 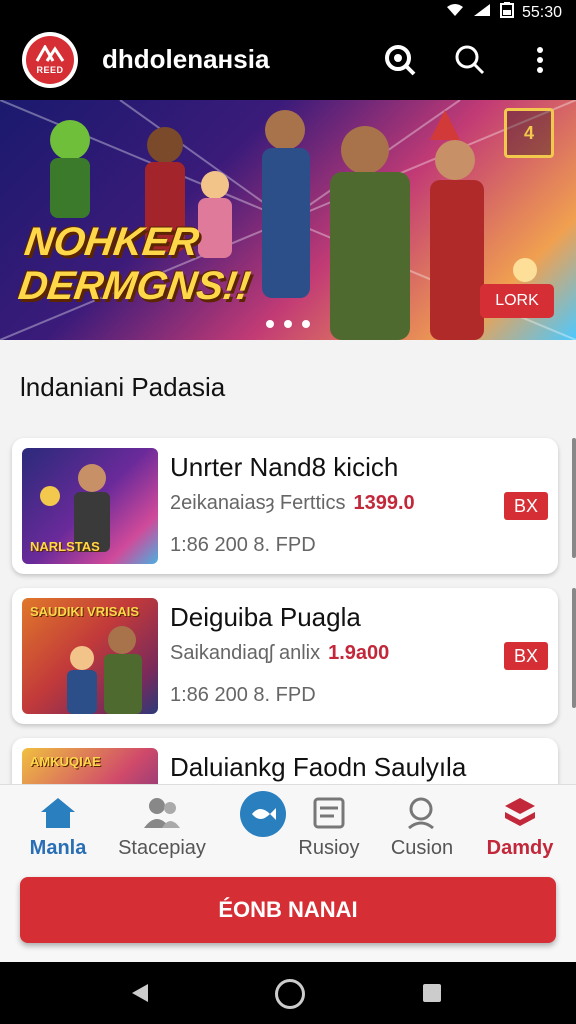 What do you see at coordinates (284, 467) in the screenshot?
I see `card-title: Unrter Nand8 kicich` at bounding box center [284, 467].